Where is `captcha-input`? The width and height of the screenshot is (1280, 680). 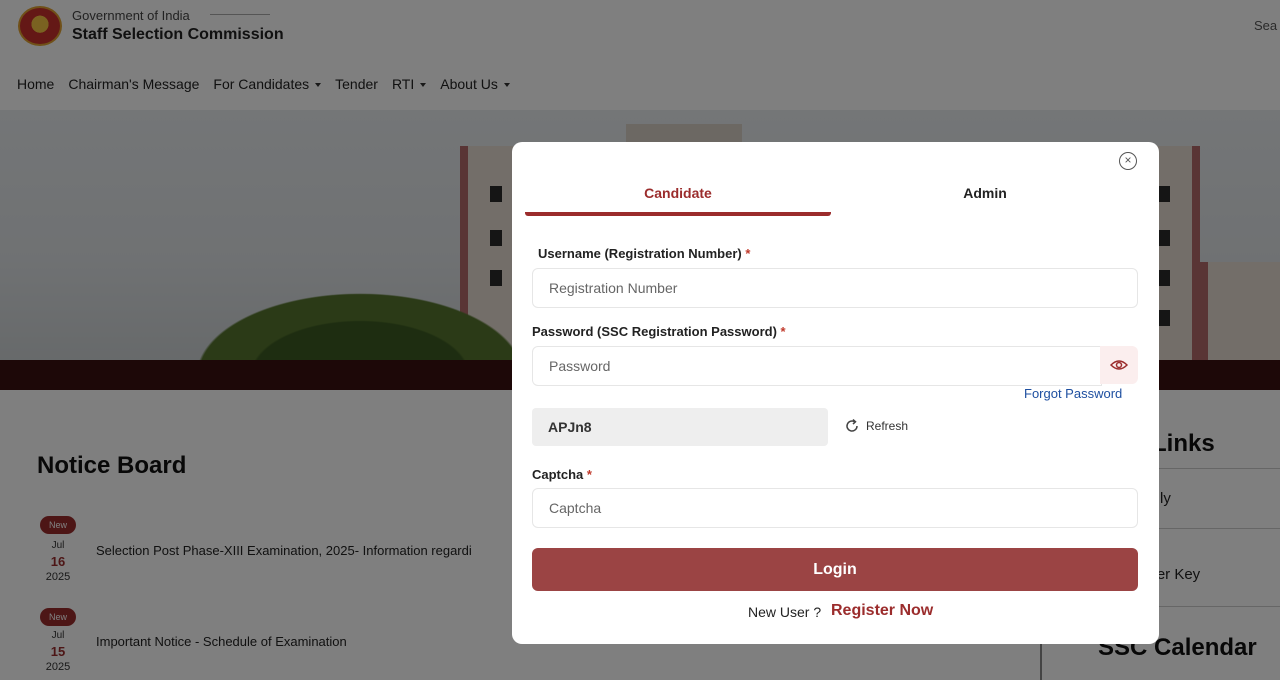 captcha-input is located at coordinates (835, 508).